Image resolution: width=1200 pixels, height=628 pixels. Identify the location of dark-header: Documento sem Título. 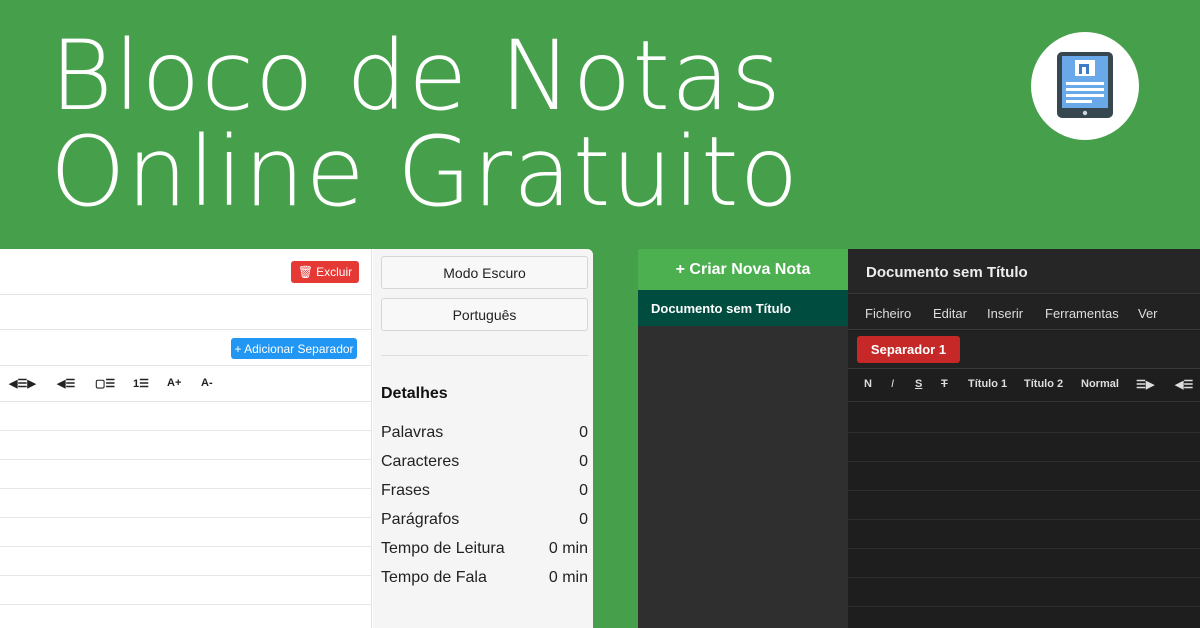
(1024, 271).